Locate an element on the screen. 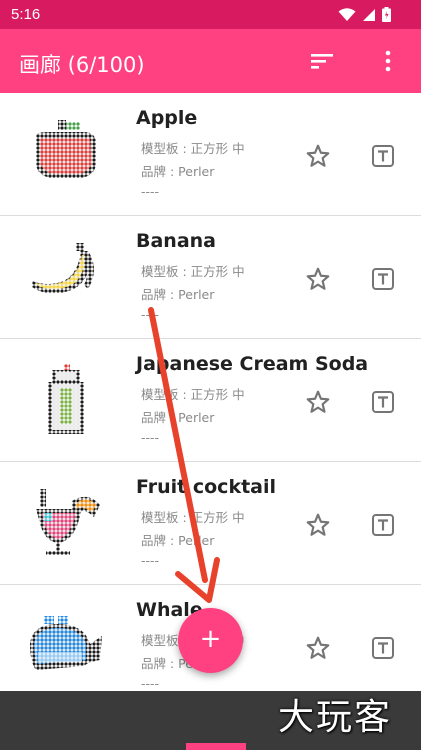 Image resolution: width=421 pixels, height=750 pixels. status-icons is located at coordinates (364, 14).